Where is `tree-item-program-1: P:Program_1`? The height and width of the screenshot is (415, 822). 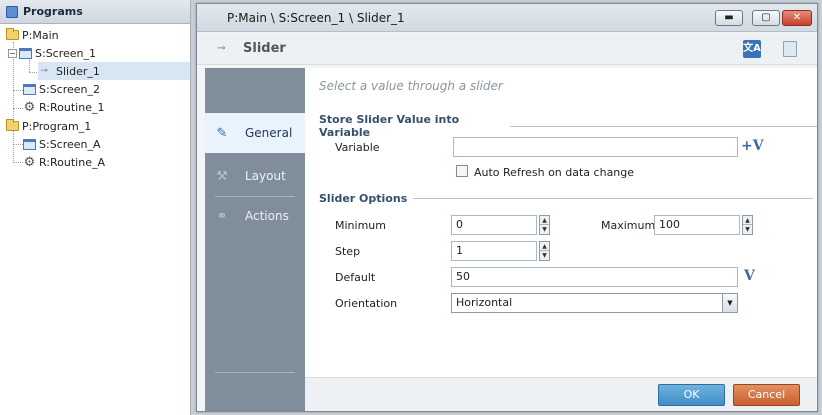 tree-item-program-1: P:Program_1 is located at coordinates (48, 126).